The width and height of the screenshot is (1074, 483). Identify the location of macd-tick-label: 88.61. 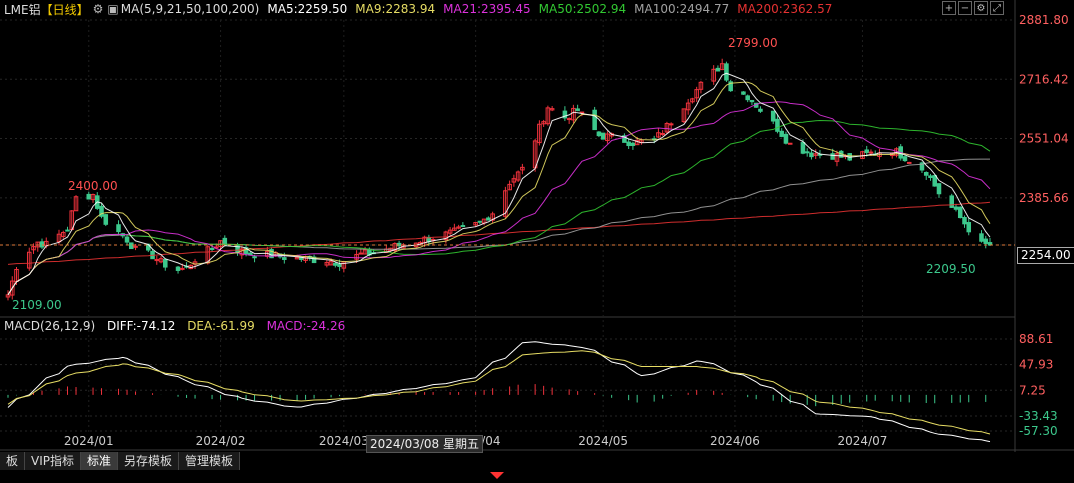
(1036, 339).